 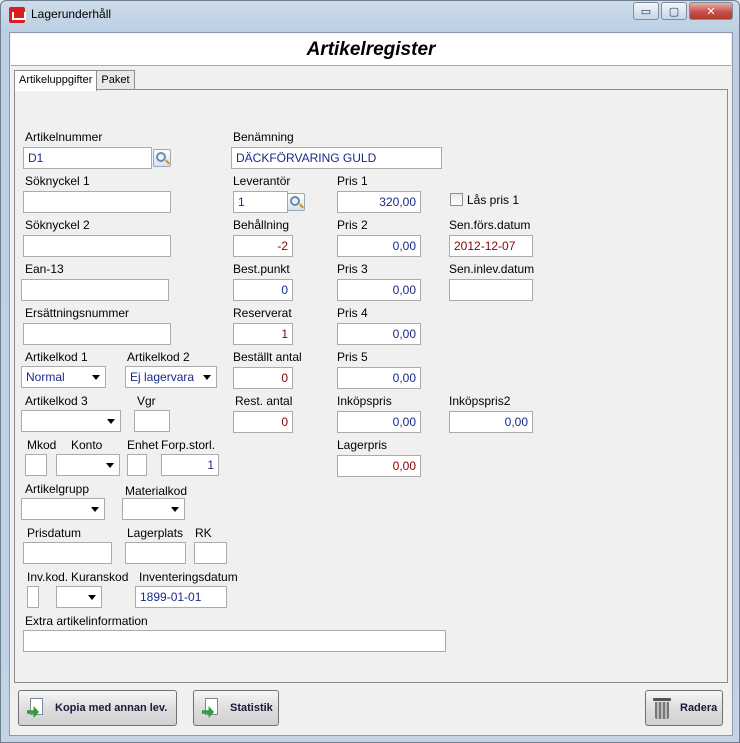 I want to click on app-logo-icon, so click(x=17, y=15).